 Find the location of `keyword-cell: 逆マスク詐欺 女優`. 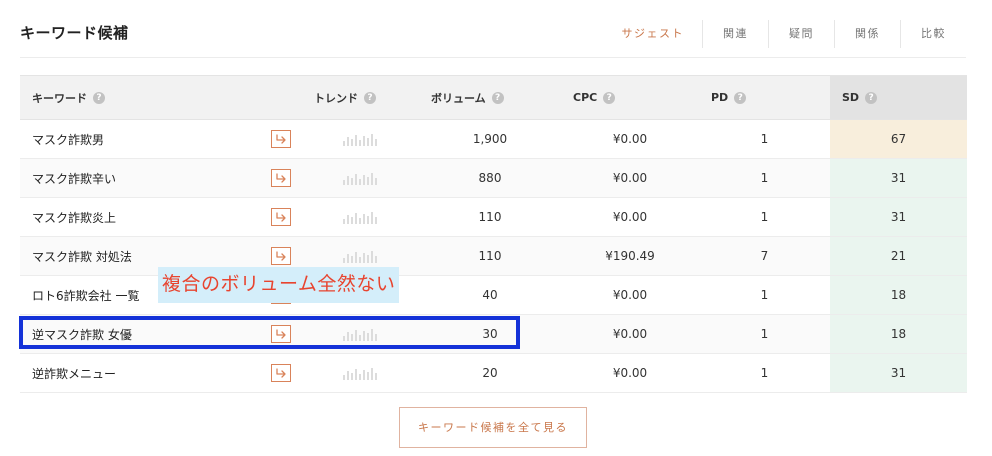

keyword-cell: 逆マスク詐欺 女優 is located at coordinates (161, 334).